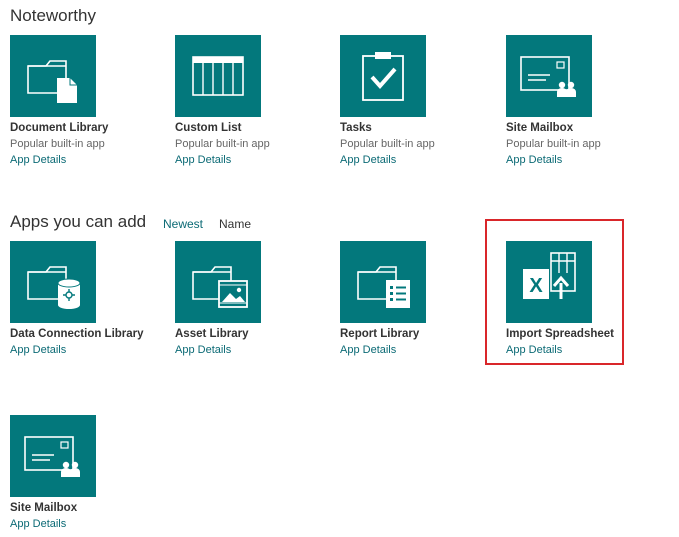 Image resolution: width=679 pixels, height=537 pixels. What do you see at coordinates (252, 128) in the screenshot?
I see `app-title: Custom List` at bounding box center [252, 128].